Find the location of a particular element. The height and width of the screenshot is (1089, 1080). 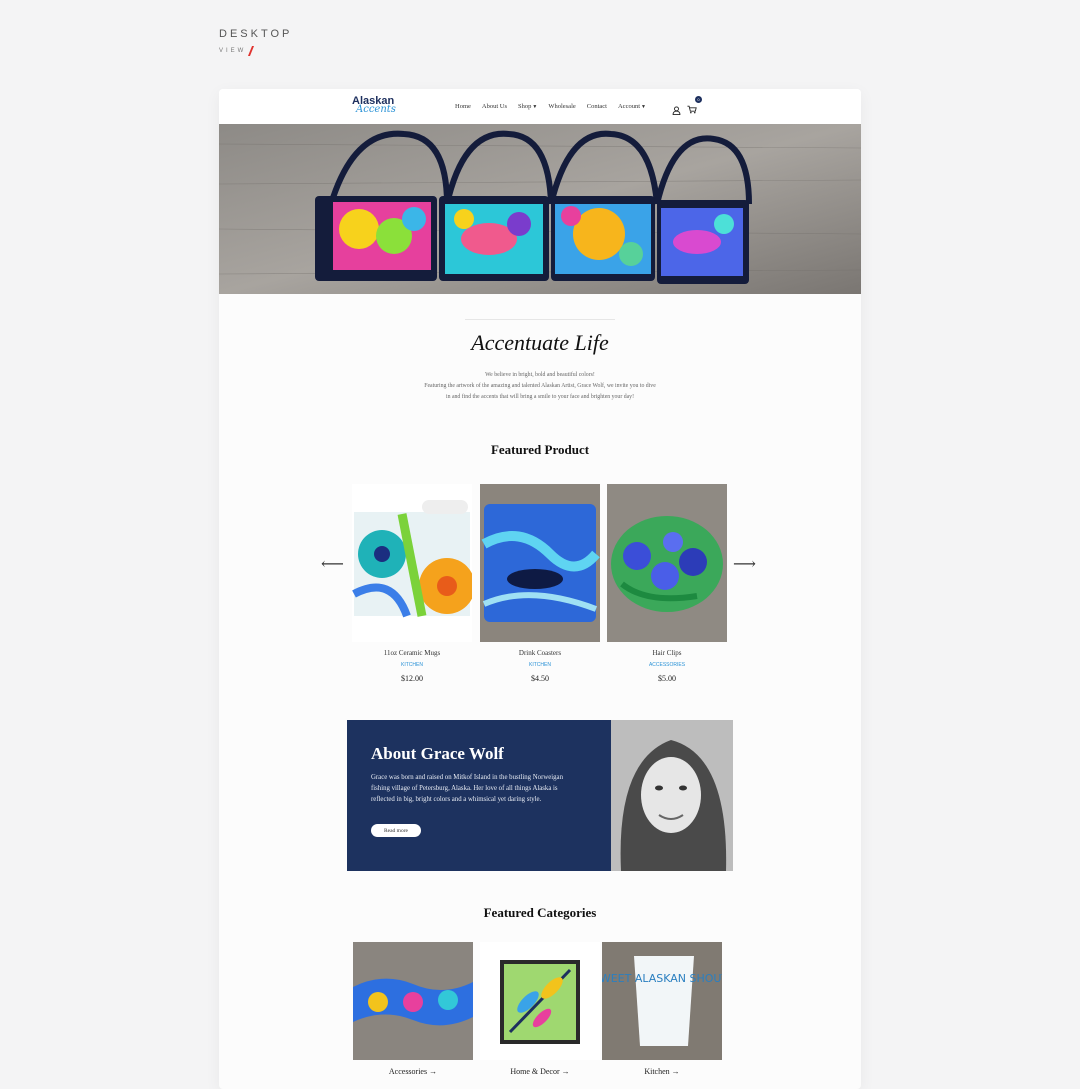

product-name: Drink Coasters is located at coordinates (540, 653).